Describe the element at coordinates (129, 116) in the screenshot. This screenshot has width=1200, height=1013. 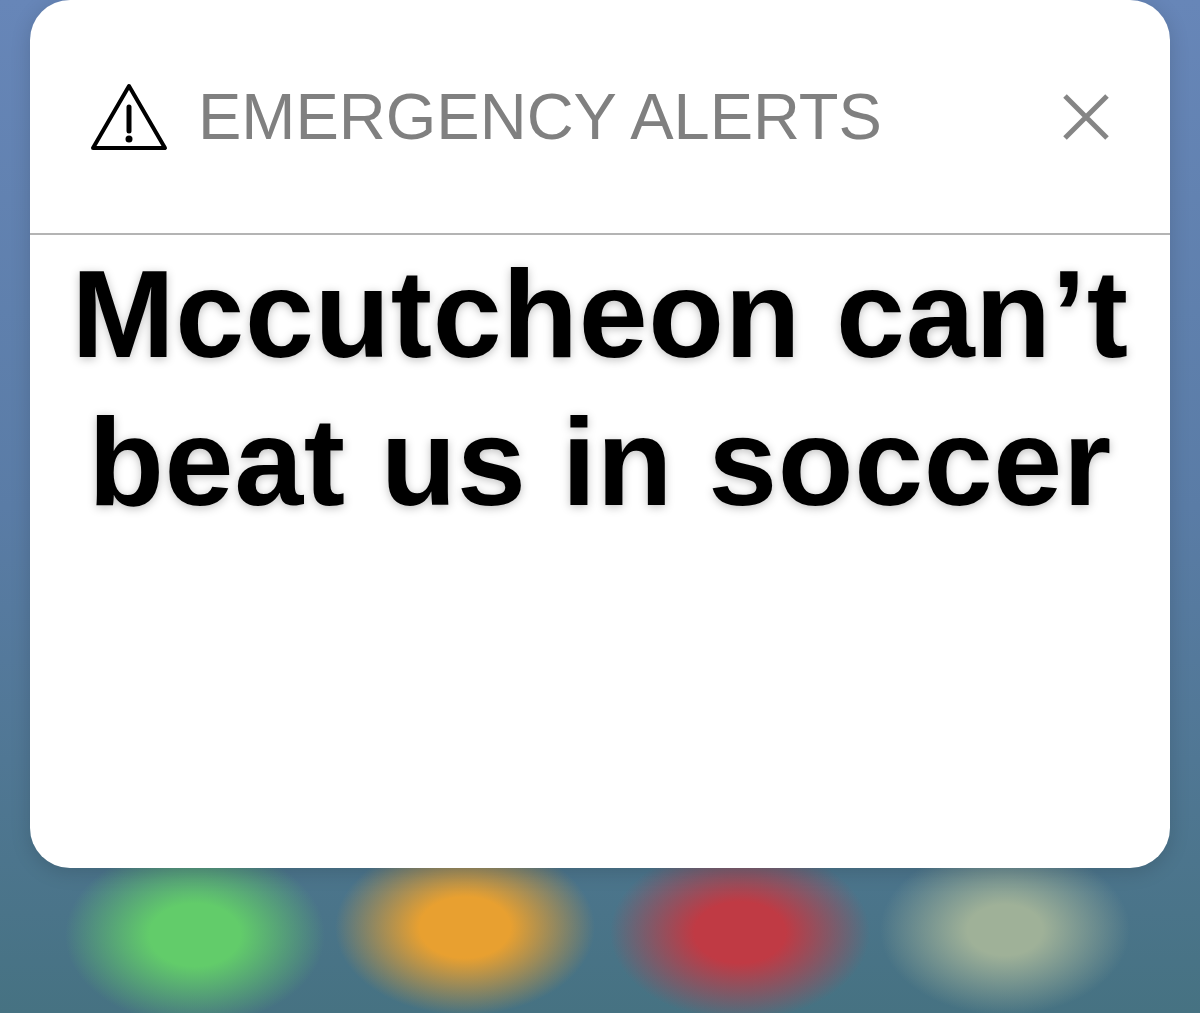
I see `warning-icon` at that location.